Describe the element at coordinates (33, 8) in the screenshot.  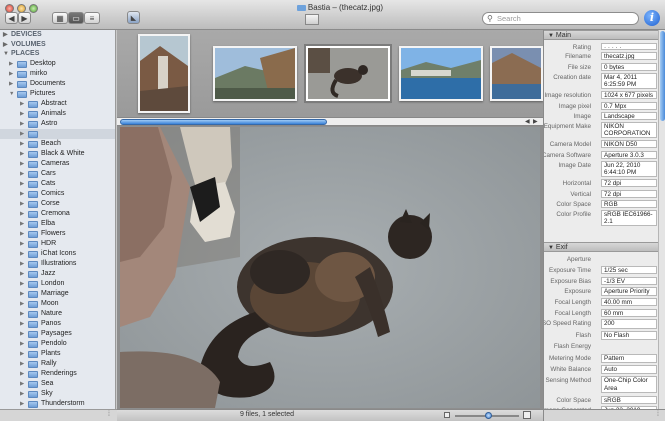
I see `zoom-window-icon` at that location.